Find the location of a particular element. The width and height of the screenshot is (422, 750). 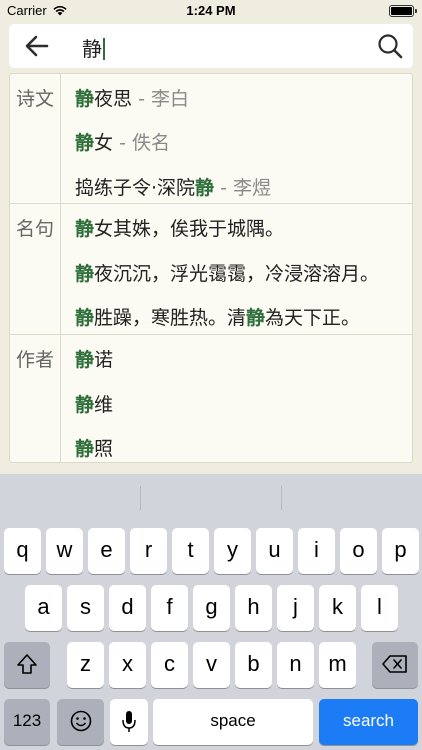

microphone-icon is located at coordinates (129, 721).